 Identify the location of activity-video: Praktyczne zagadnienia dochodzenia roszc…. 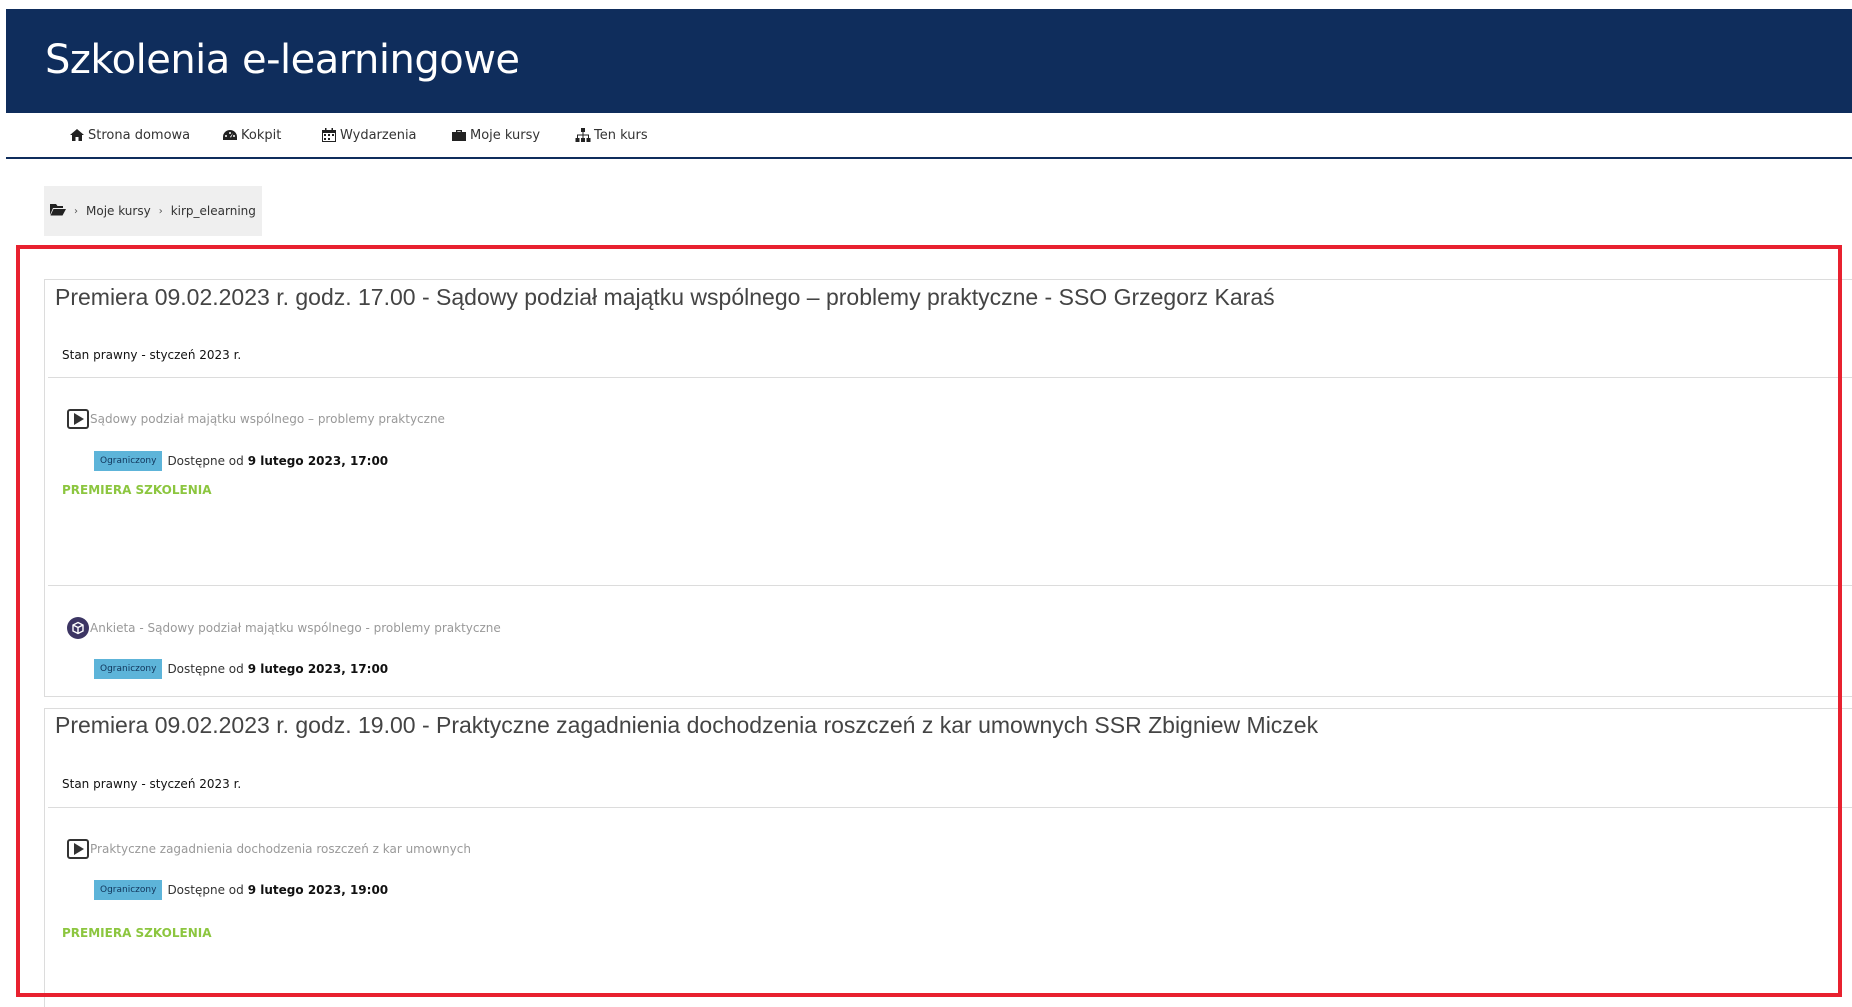
(269, 849).